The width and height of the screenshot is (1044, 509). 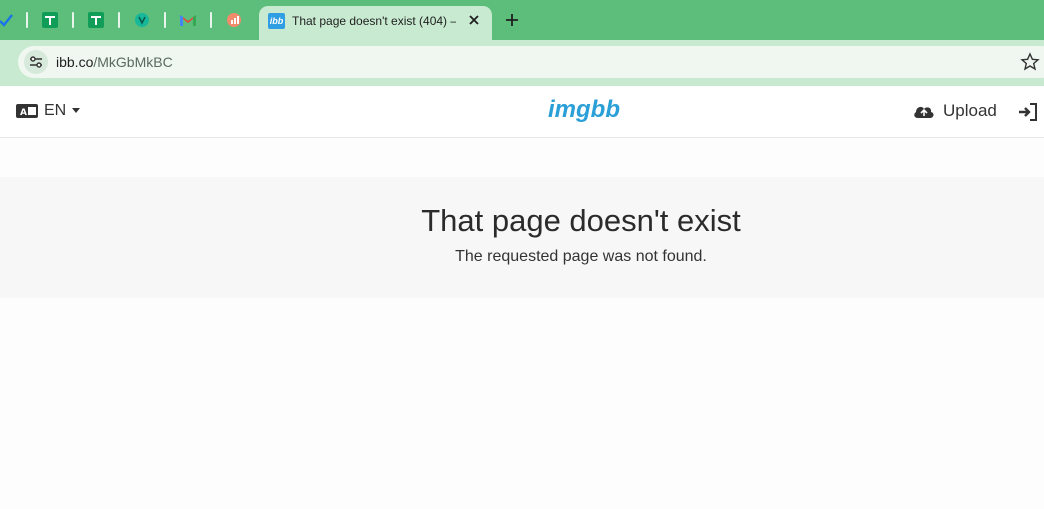 I want to click on url-text: ibb.co/MkGbMkBC, so click(x=114, y=62).